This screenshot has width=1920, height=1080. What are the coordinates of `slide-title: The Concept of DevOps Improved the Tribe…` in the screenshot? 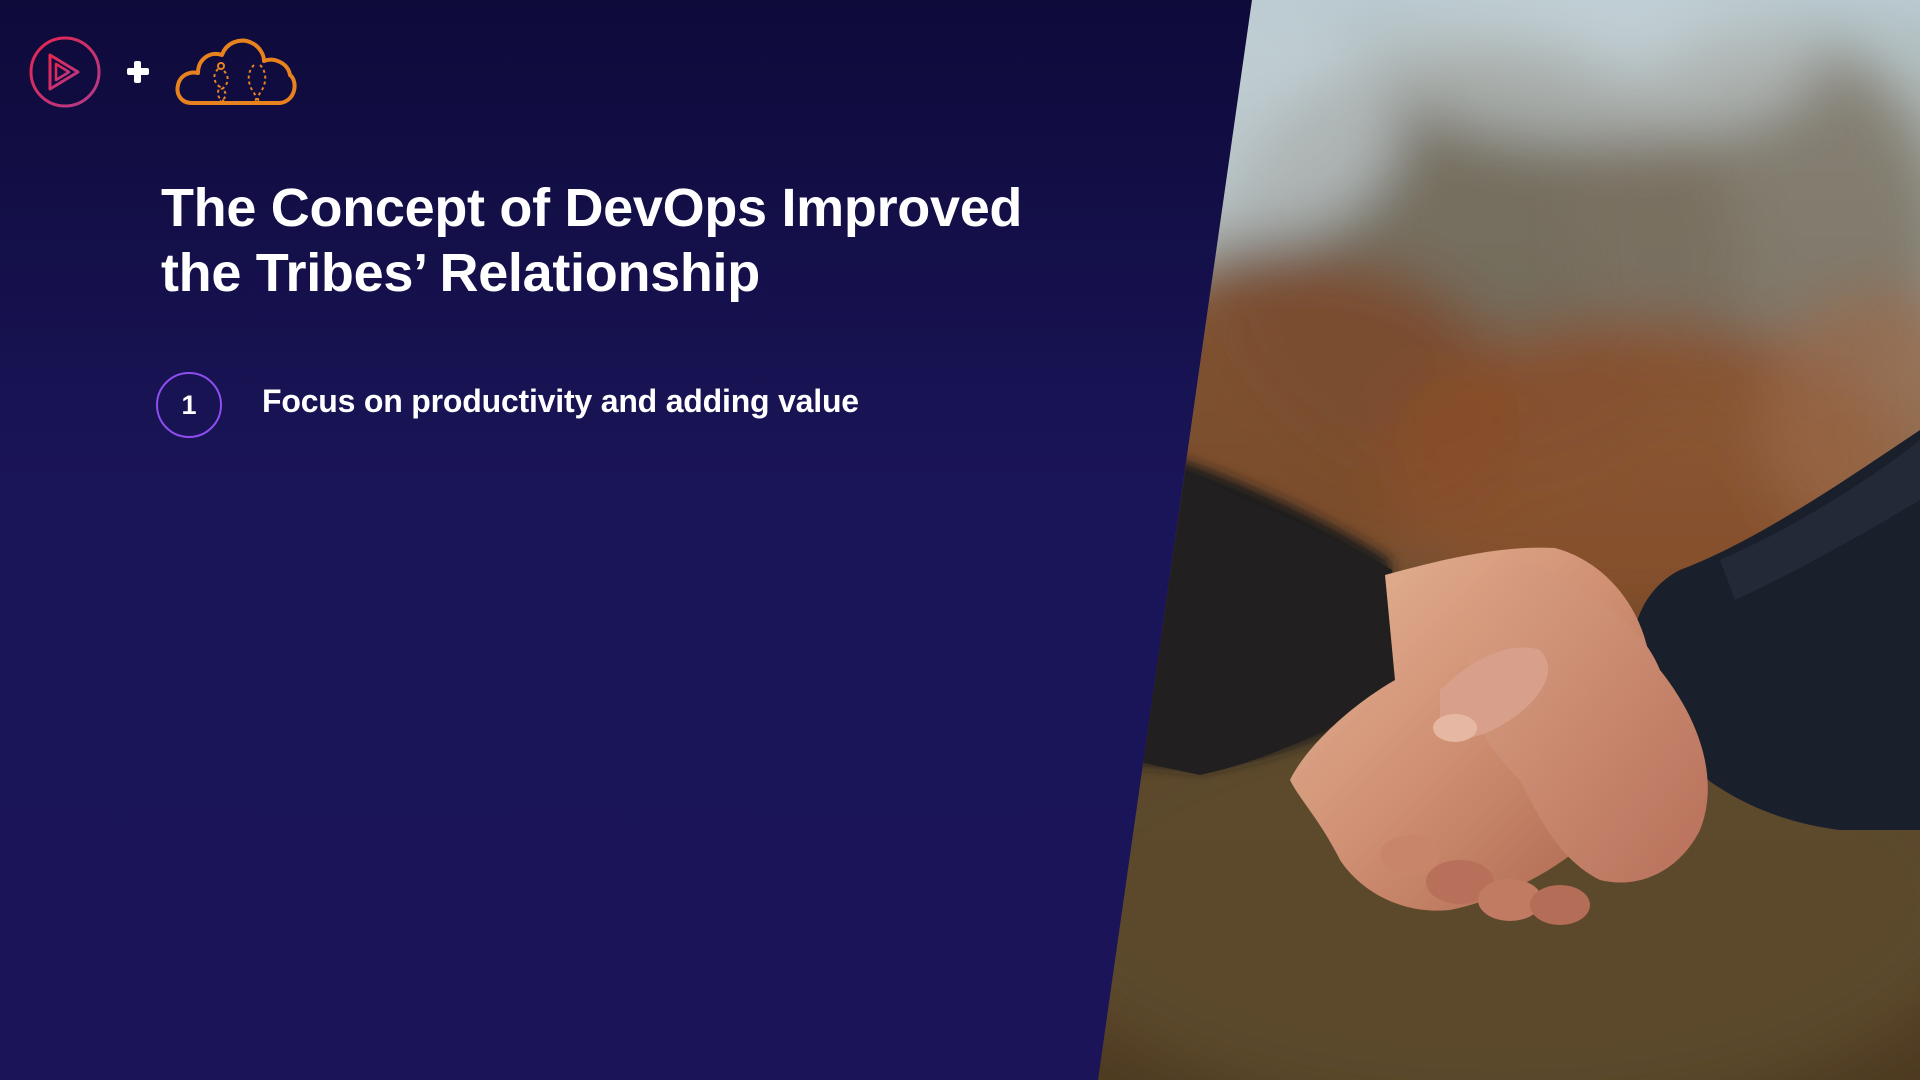 It's located at (641, 241).